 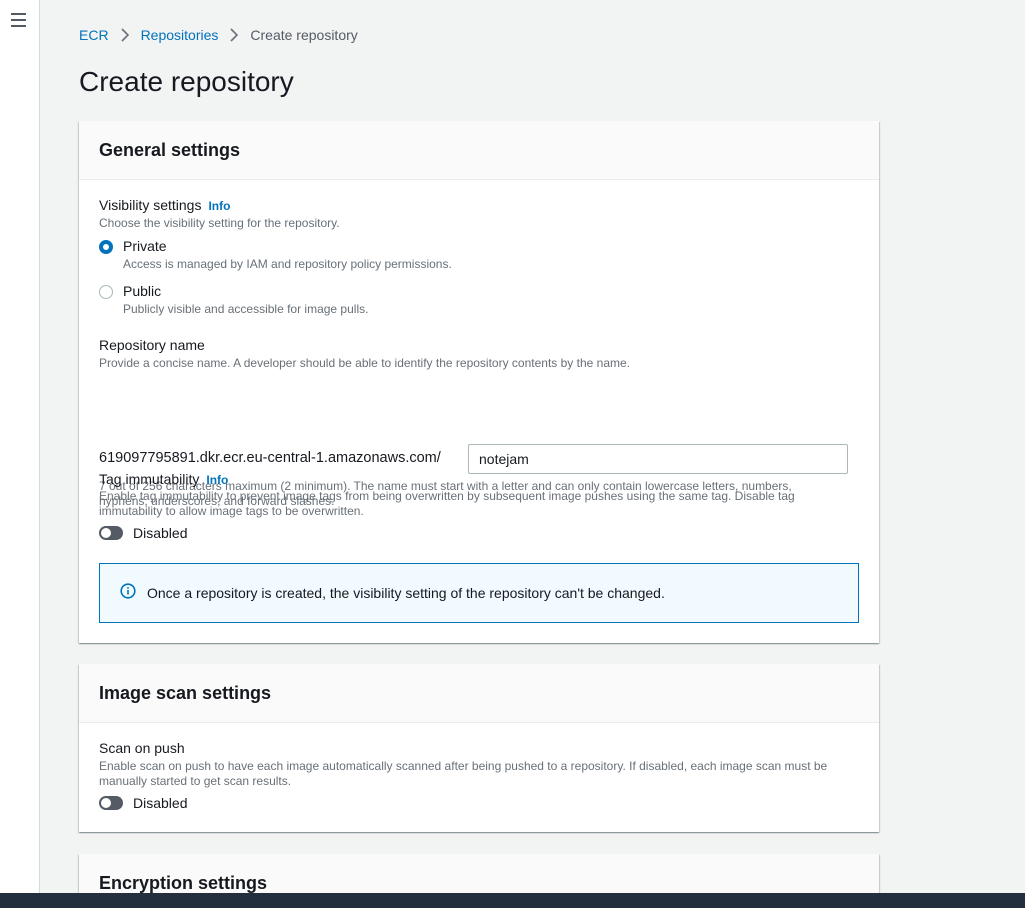 I want to click on info-circle-icon, so click(x=128, y=593).